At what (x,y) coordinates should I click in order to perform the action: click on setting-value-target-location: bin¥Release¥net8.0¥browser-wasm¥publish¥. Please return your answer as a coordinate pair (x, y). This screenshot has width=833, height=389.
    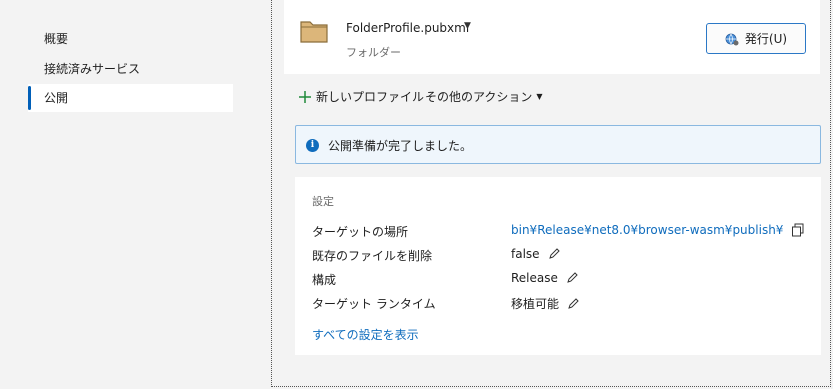
    Looking at the image, I should click on (658, 230).